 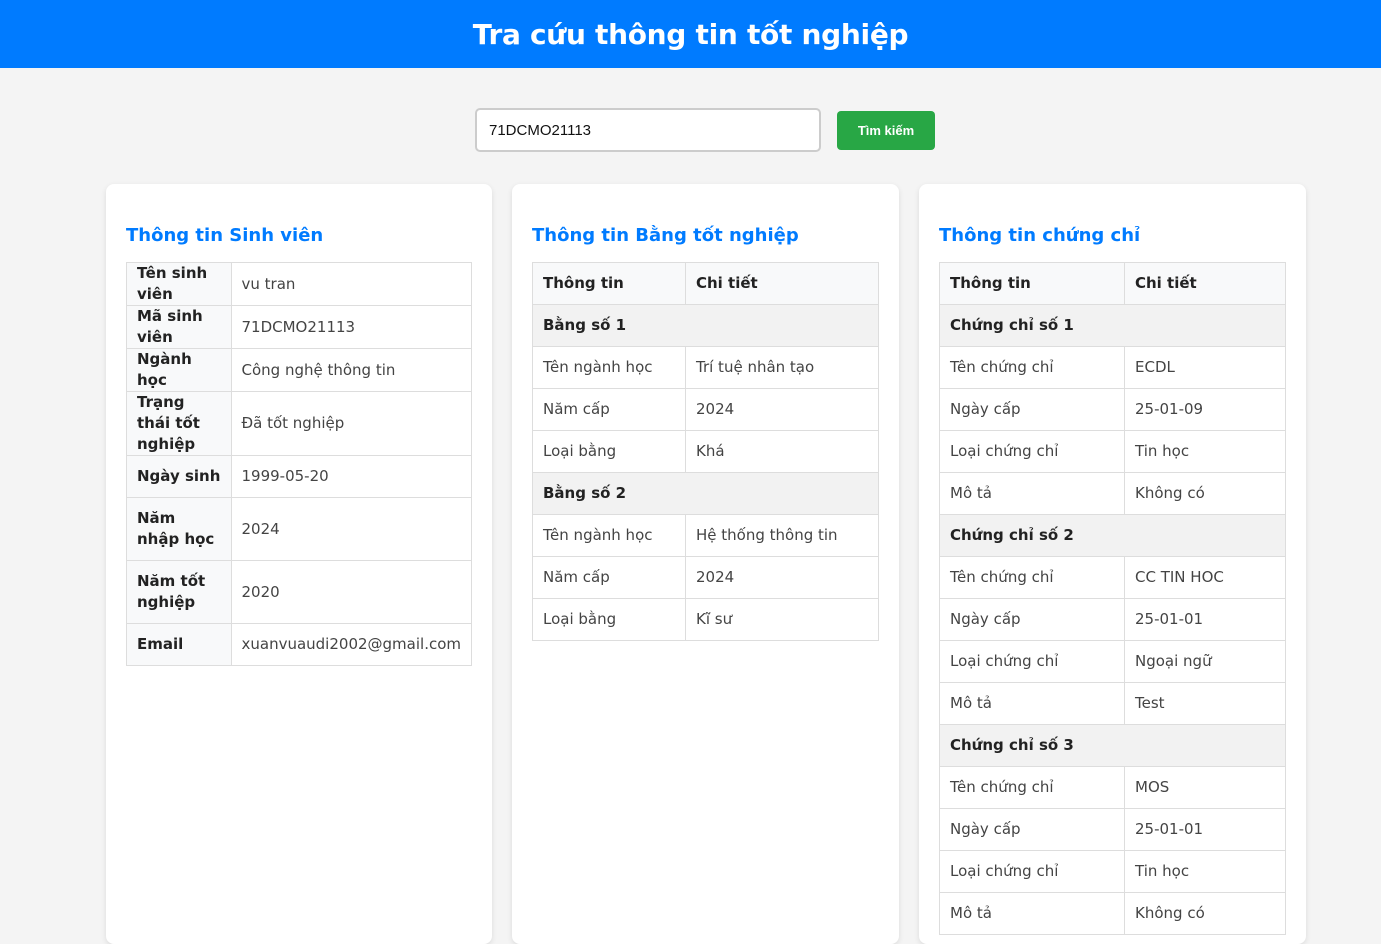 I want to click on row-value: ECDL, so click(x=1205, y=367).